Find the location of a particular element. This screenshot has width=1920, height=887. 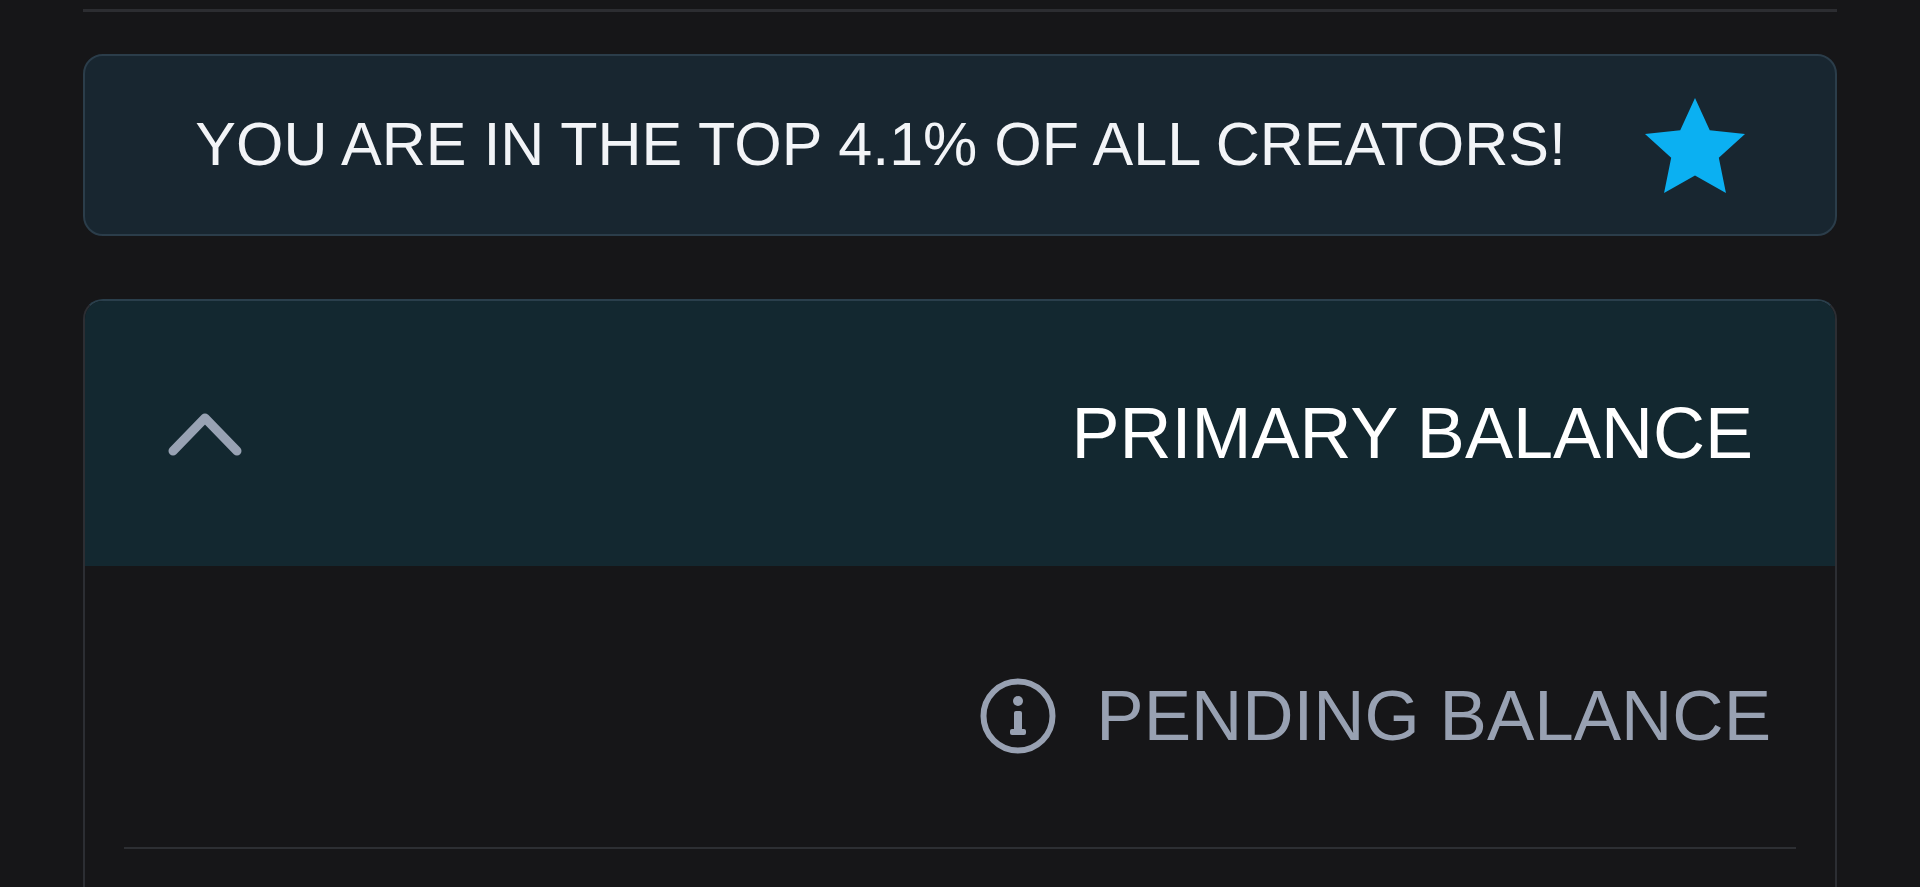

pending-balance-label: PENDING BALANCE is located at coordinates (1433, 716).